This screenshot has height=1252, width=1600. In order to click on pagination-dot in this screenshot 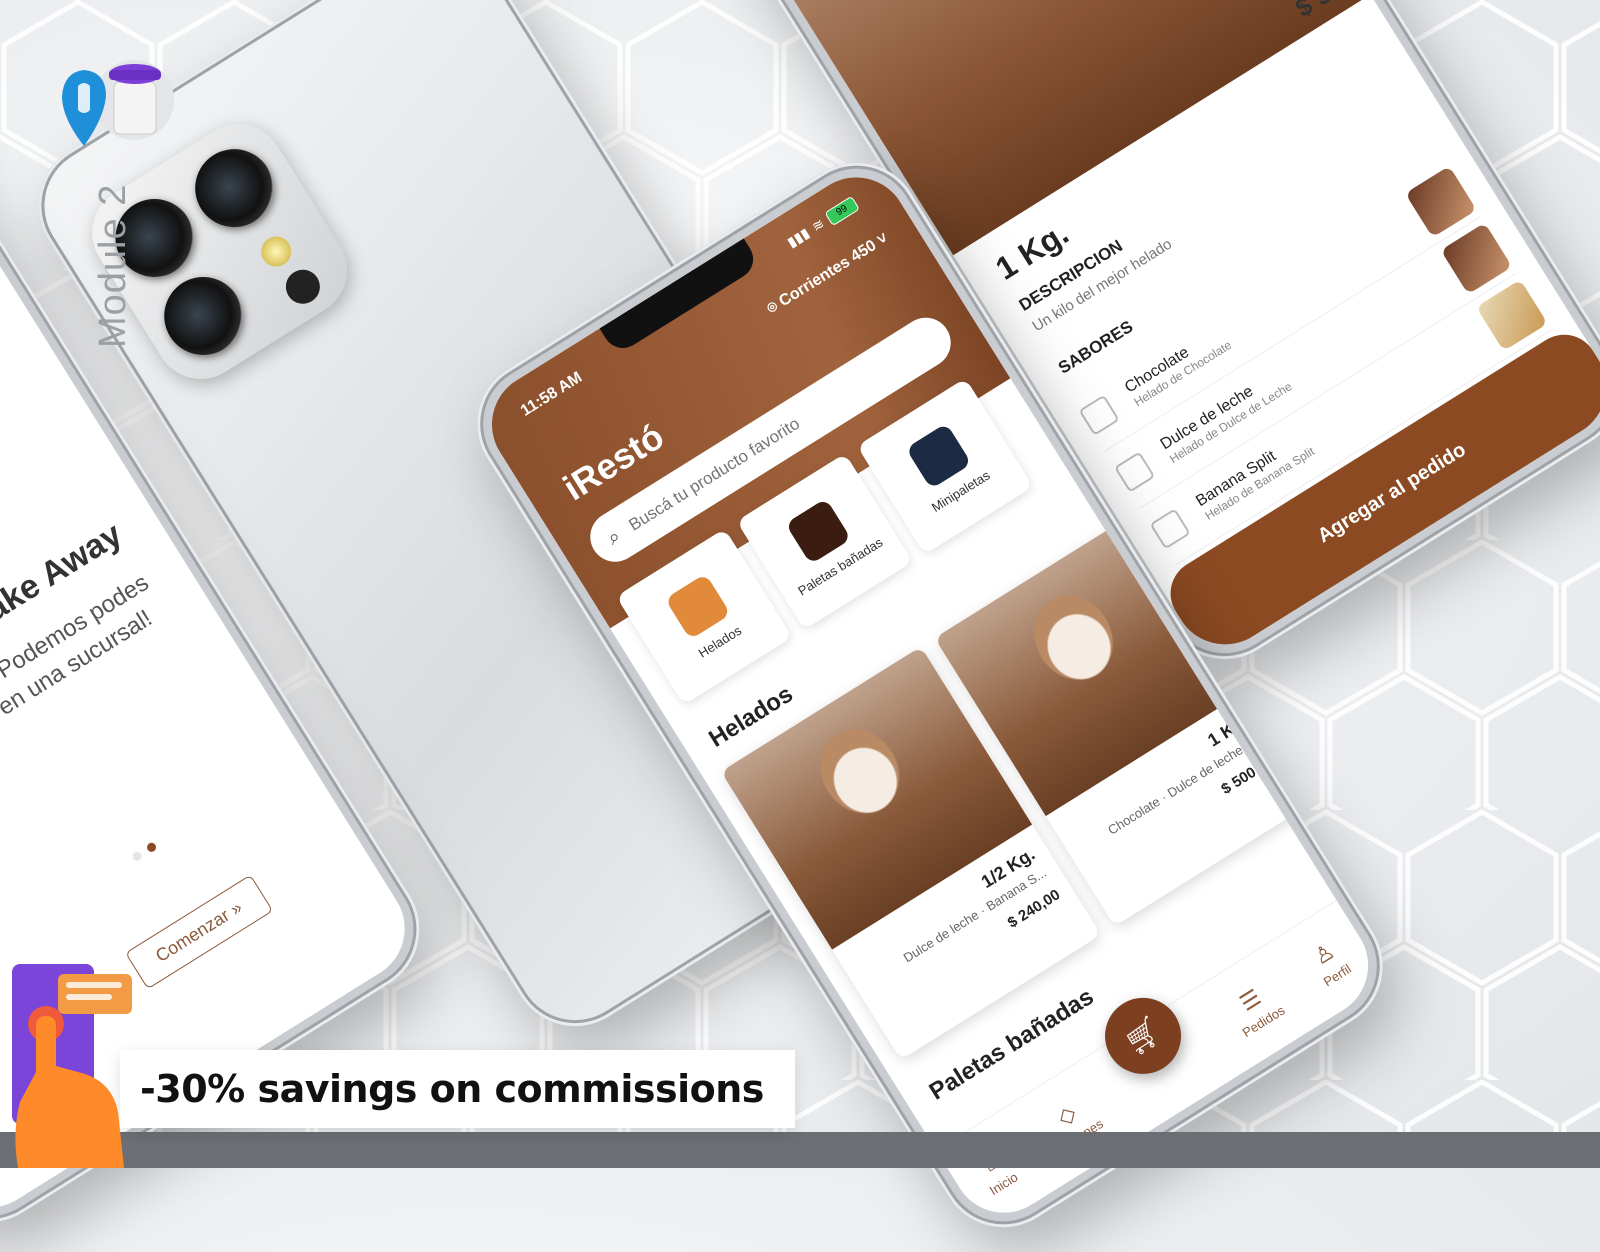, I will do `click(137, 856)`.